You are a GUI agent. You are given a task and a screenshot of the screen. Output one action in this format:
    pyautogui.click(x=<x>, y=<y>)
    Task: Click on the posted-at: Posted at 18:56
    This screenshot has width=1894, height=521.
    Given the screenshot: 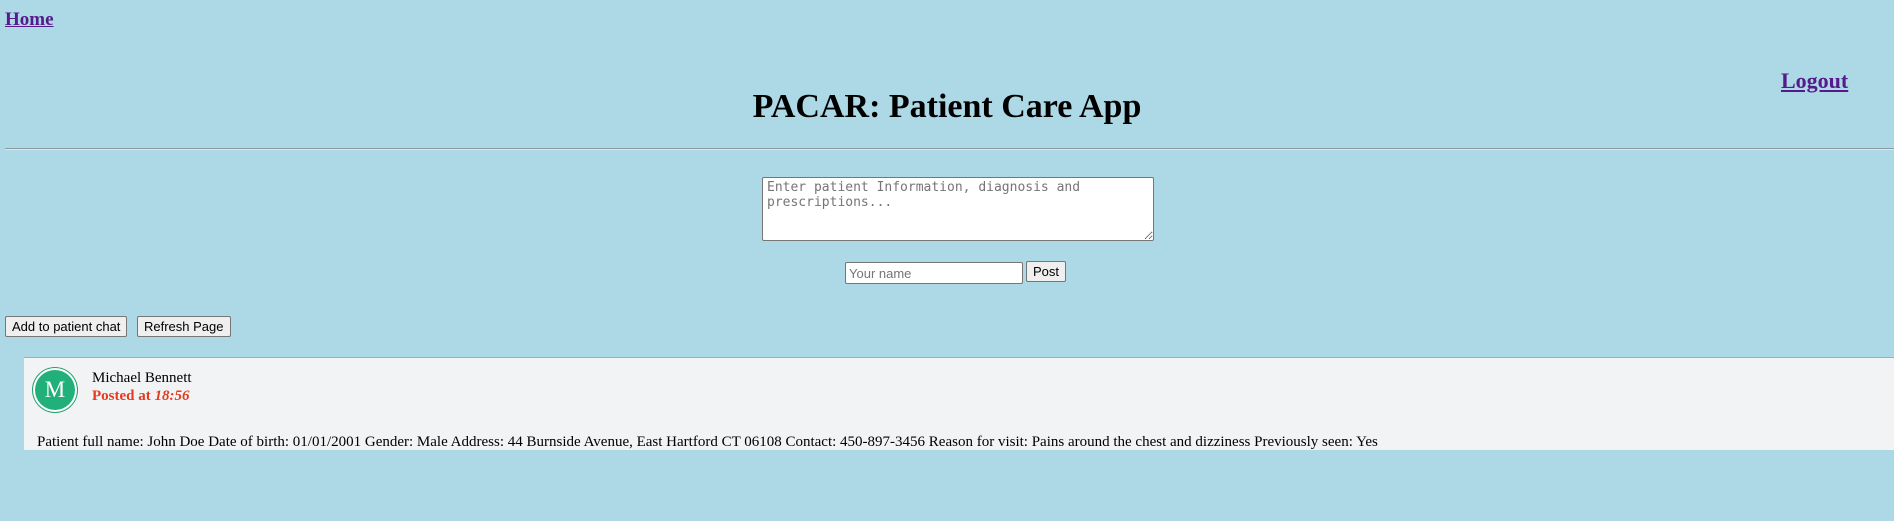 What is the action you would take?
    pyautogui.click(x=141, y=396)
    